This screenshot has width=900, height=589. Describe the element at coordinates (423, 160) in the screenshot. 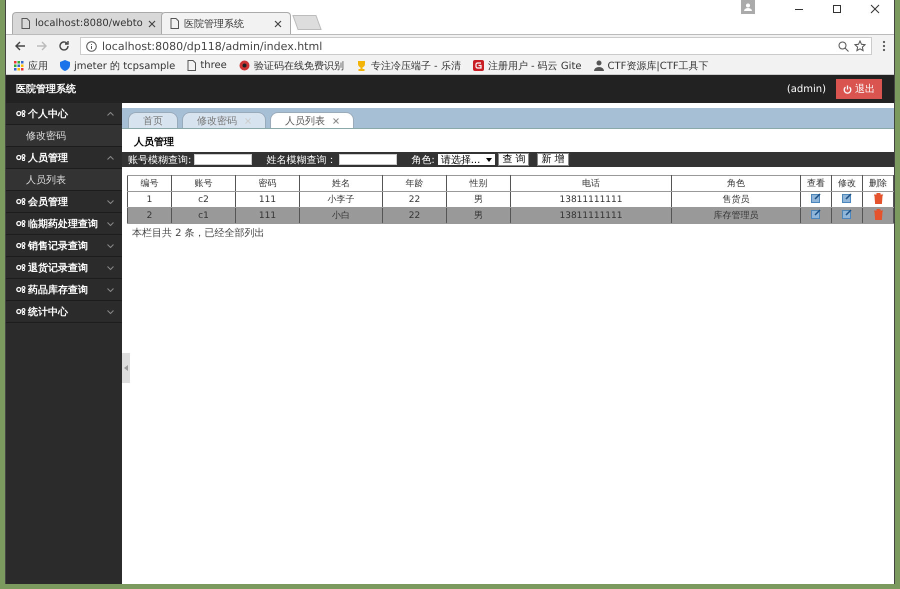

I see `field-label: 角色:` at that location.